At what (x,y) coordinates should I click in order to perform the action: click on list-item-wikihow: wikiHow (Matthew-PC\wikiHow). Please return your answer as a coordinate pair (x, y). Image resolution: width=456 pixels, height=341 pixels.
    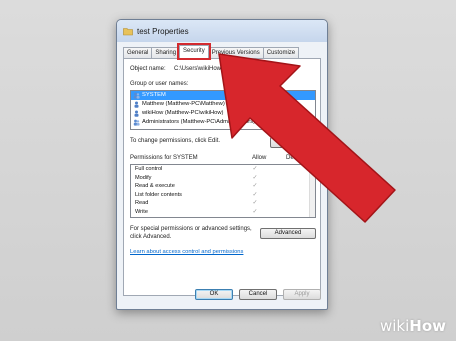
    Looking at the image, I should click on (223, 113).